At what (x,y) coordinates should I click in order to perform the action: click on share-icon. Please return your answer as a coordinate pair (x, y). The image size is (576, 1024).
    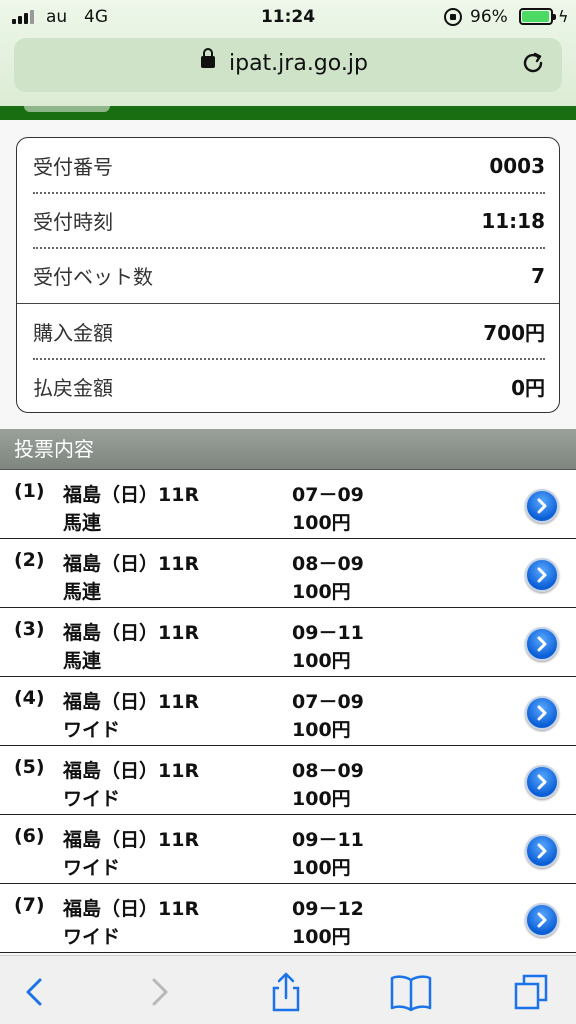
    Looking at the image, I should click on (286, 992).